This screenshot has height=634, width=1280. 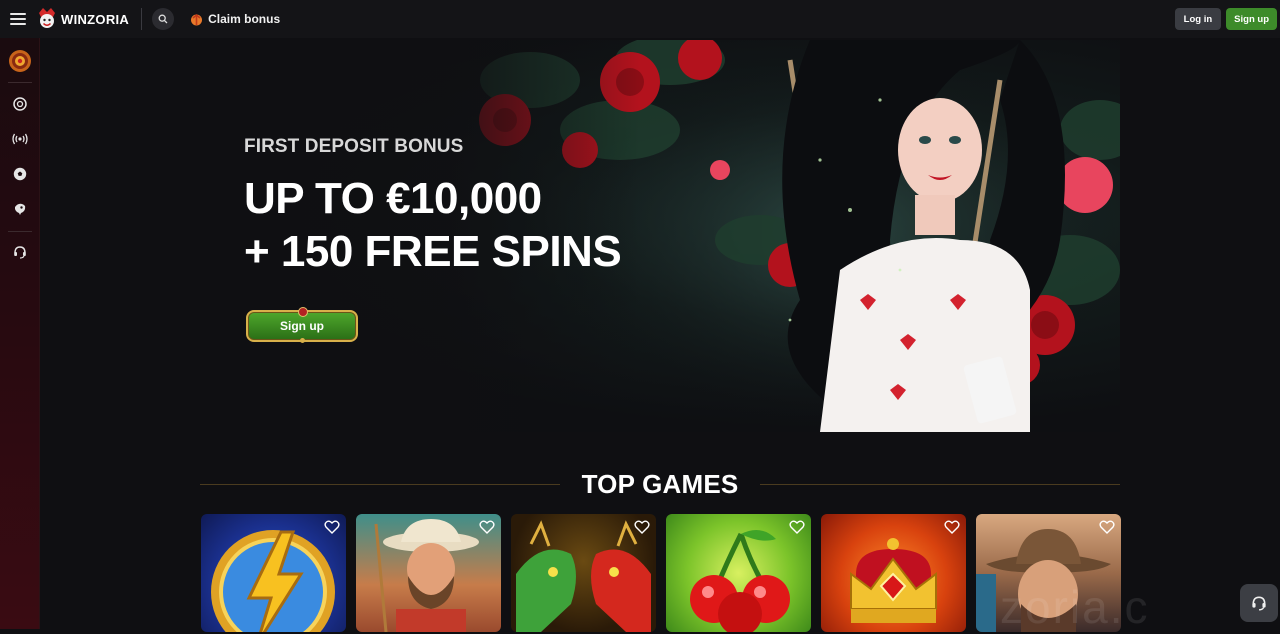 I want to click on logo-text: WINZORIA, so click(x=95, y=19).